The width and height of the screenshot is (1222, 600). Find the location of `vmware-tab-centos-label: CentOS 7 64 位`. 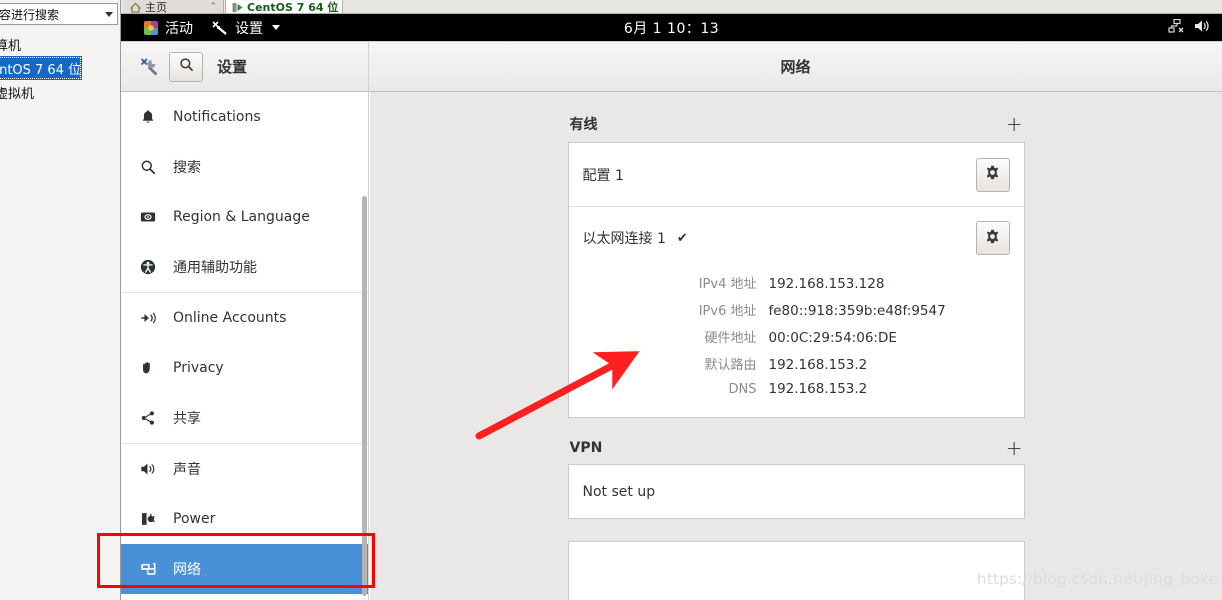

vmware-tab-centos-label: CentOS 7 64 位 is located at coordinates (293, 7).